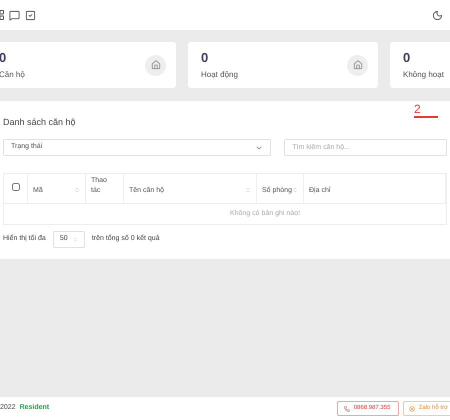  I want to click on stepper-icon, so click(75, 239).